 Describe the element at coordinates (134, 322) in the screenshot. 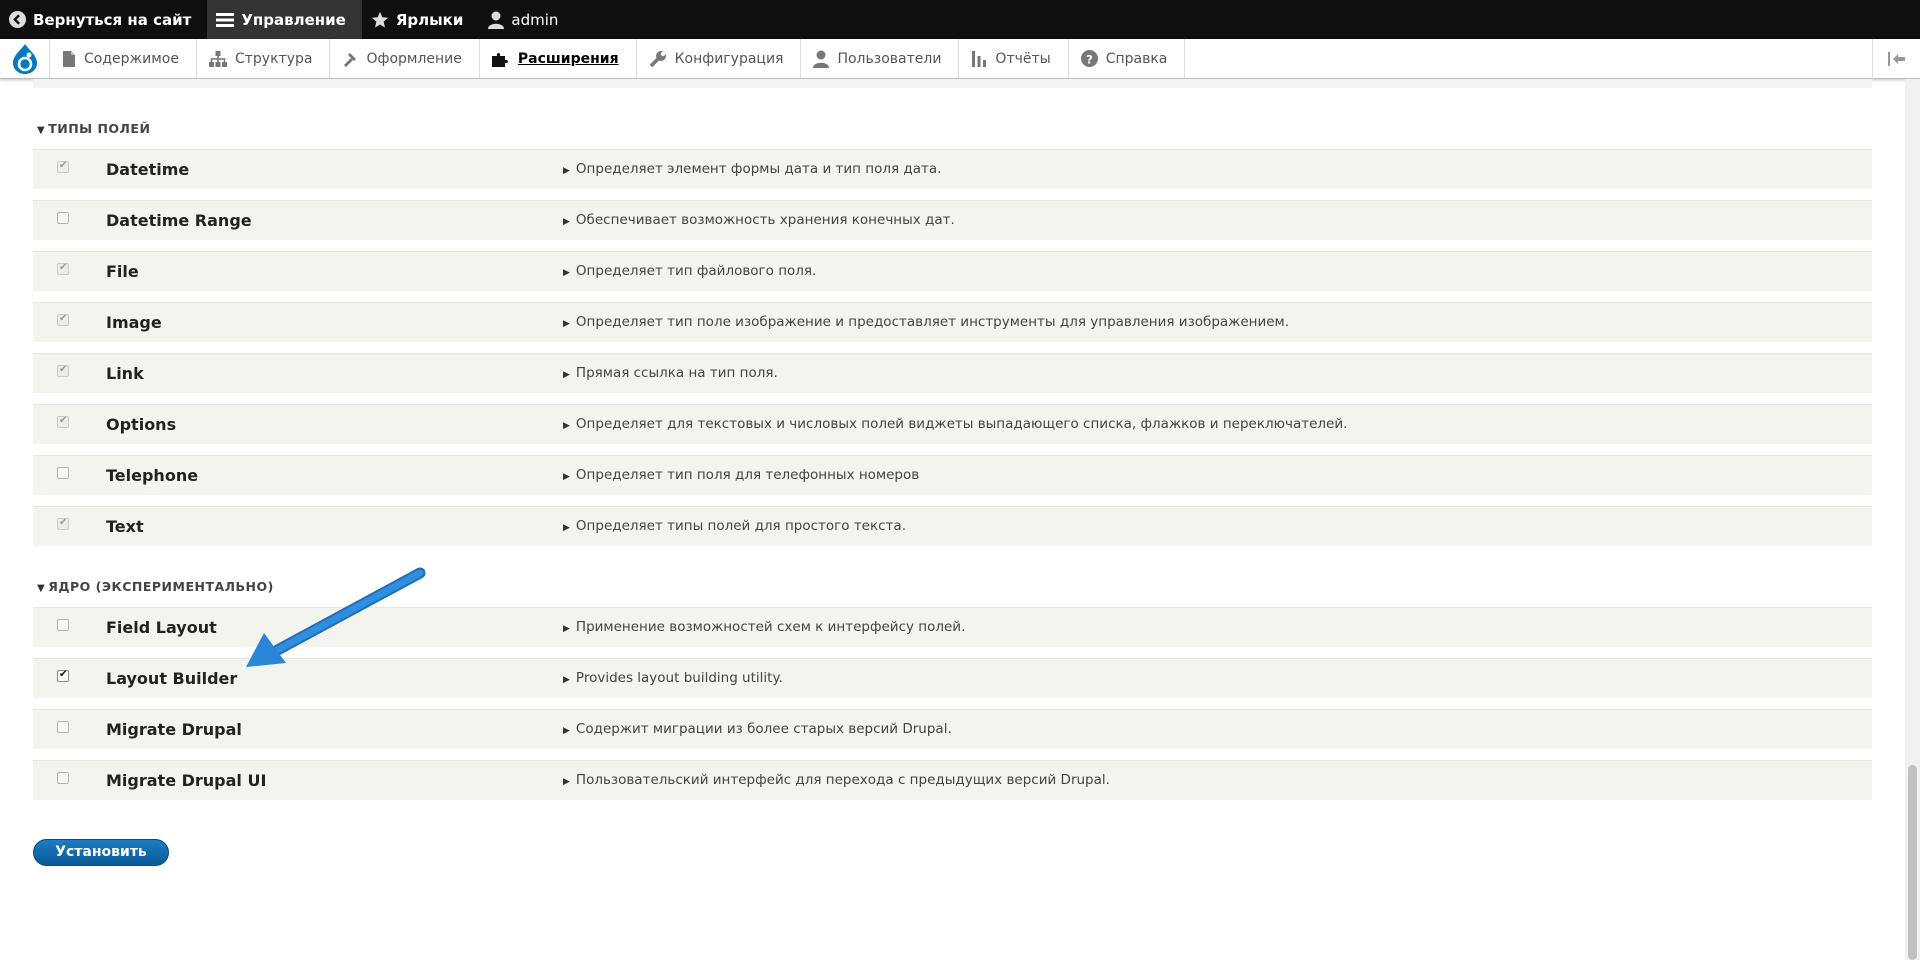

I see `module-name: Image` at that location.